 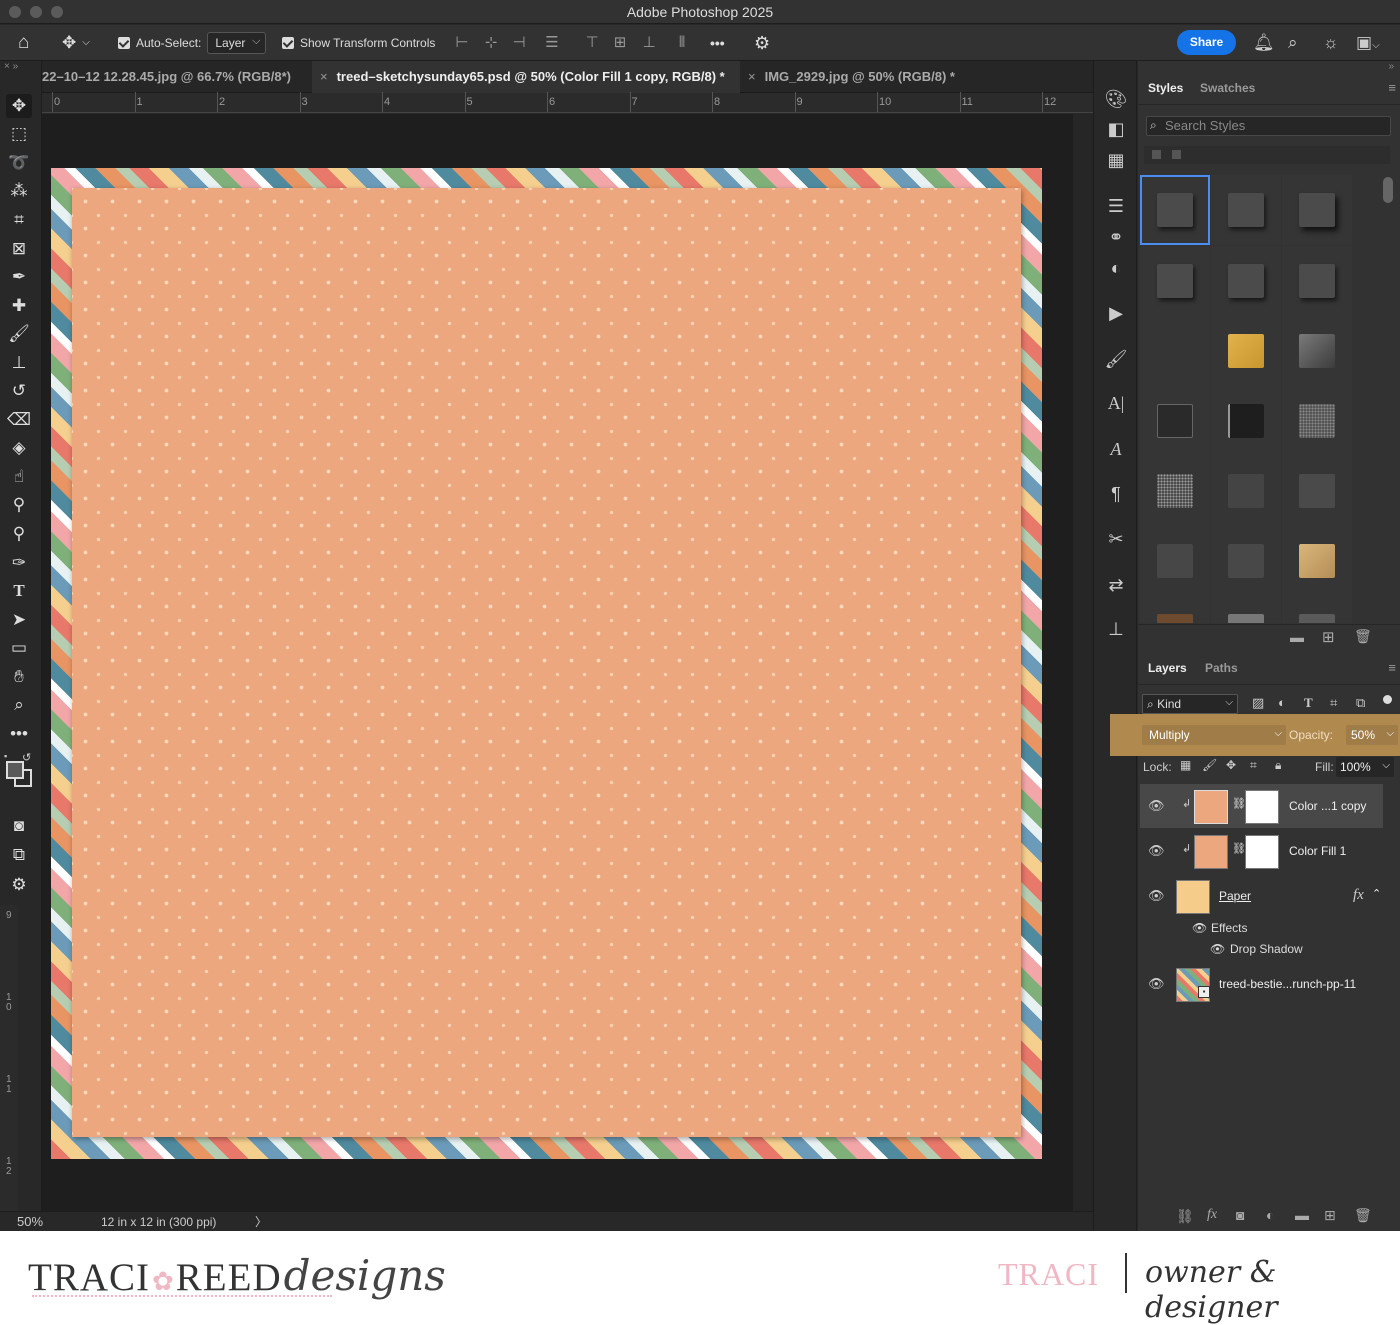 What do you see at coordinates (491, 43) in the screenshot?
I see `align-hcenter-icon: ⊹` at bounding box center [491, 43].